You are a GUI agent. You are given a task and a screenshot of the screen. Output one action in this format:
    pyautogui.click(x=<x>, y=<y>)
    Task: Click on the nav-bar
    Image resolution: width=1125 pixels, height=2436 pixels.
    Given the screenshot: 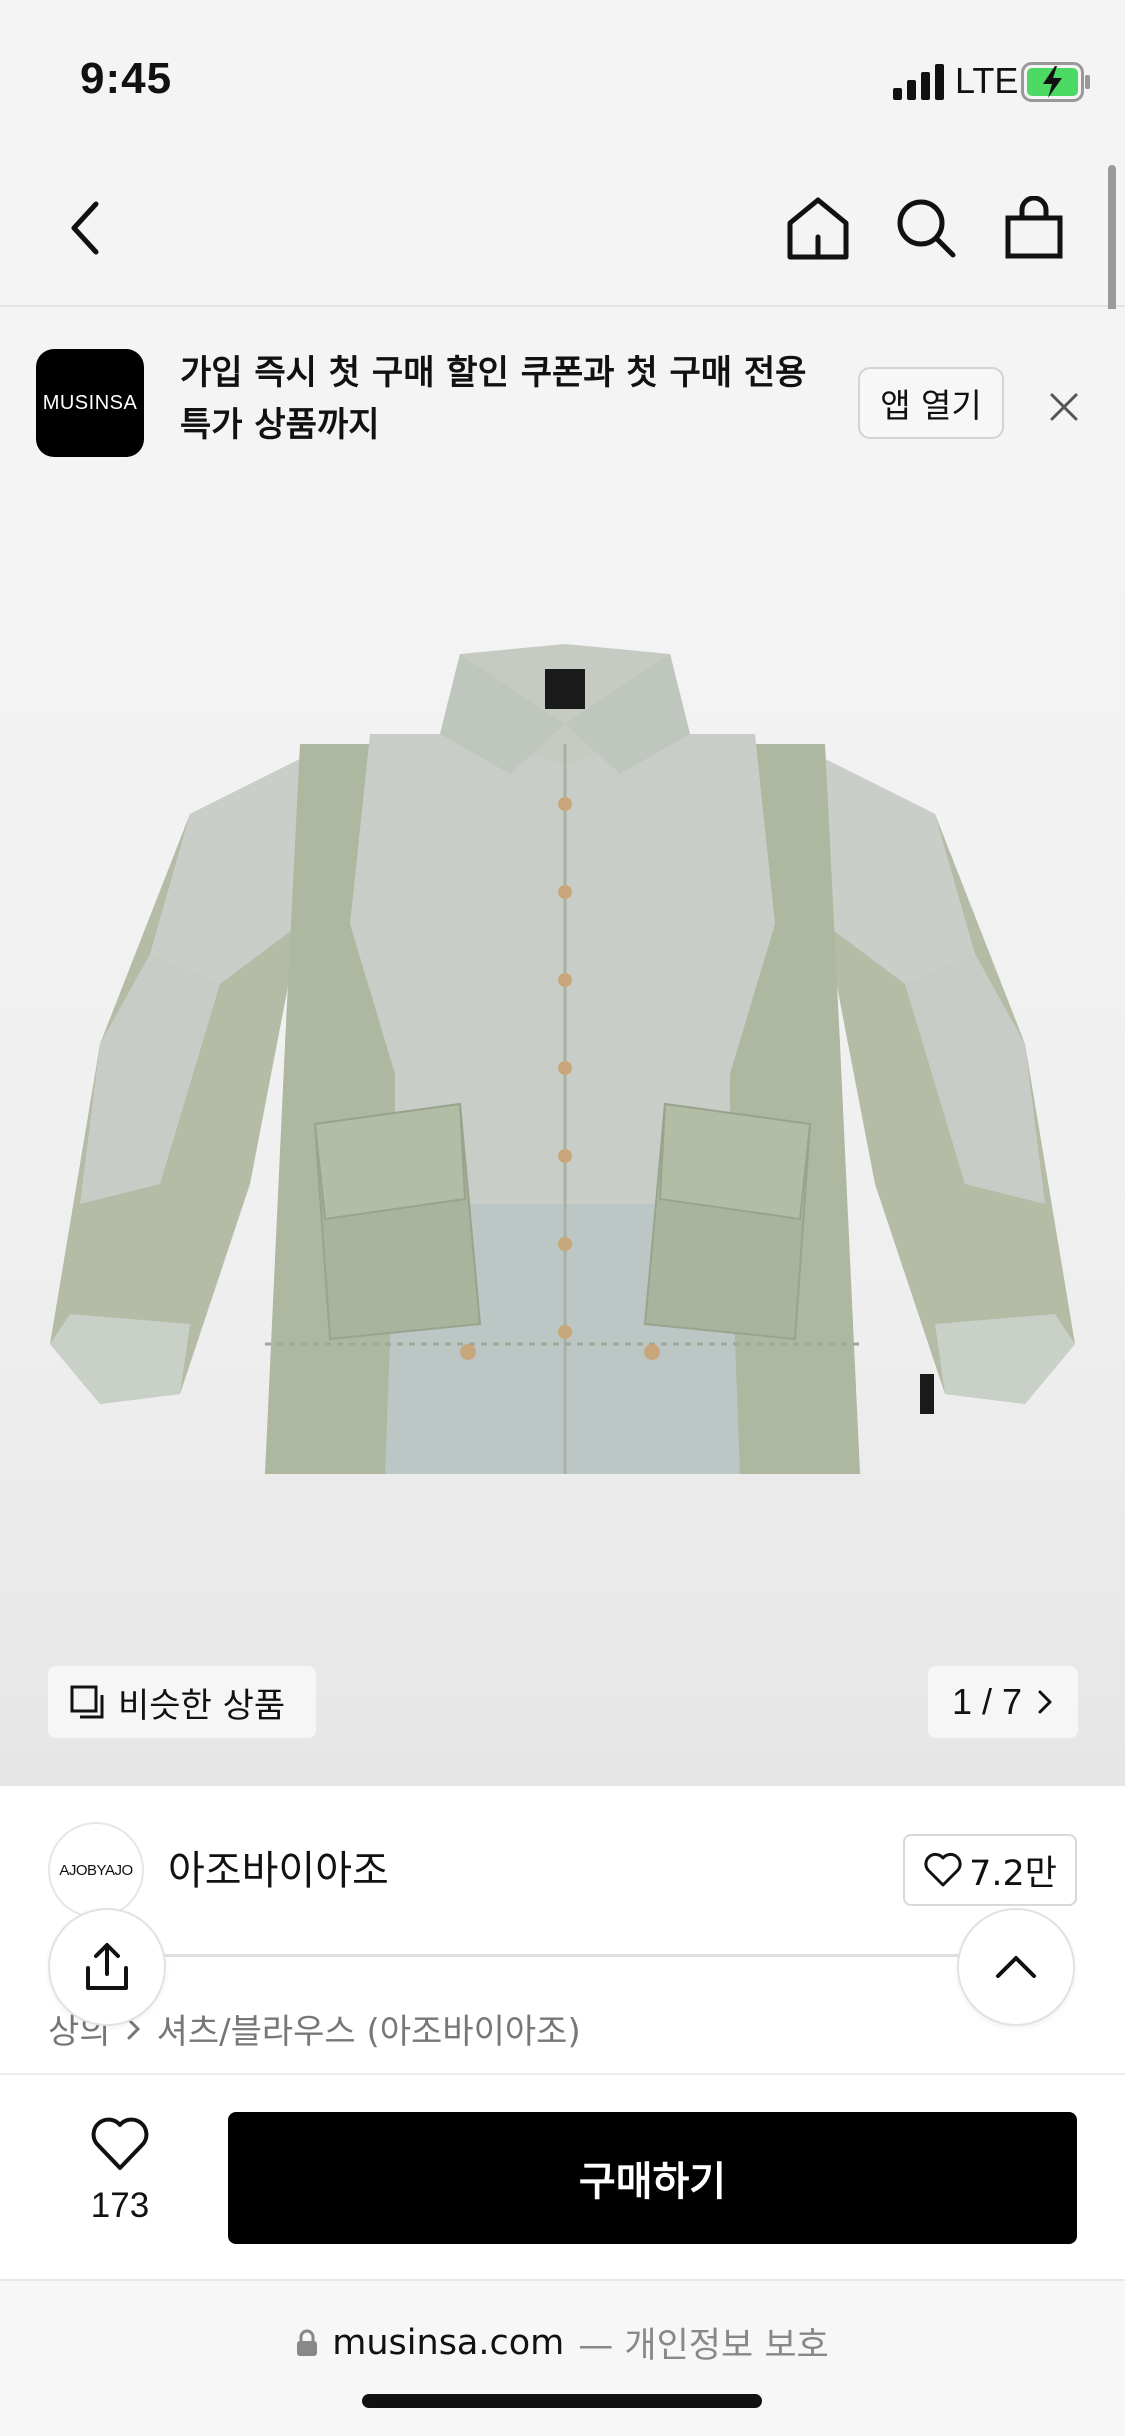 What is the action you would take?
    pyautogui.click(x=562, y=228)
    